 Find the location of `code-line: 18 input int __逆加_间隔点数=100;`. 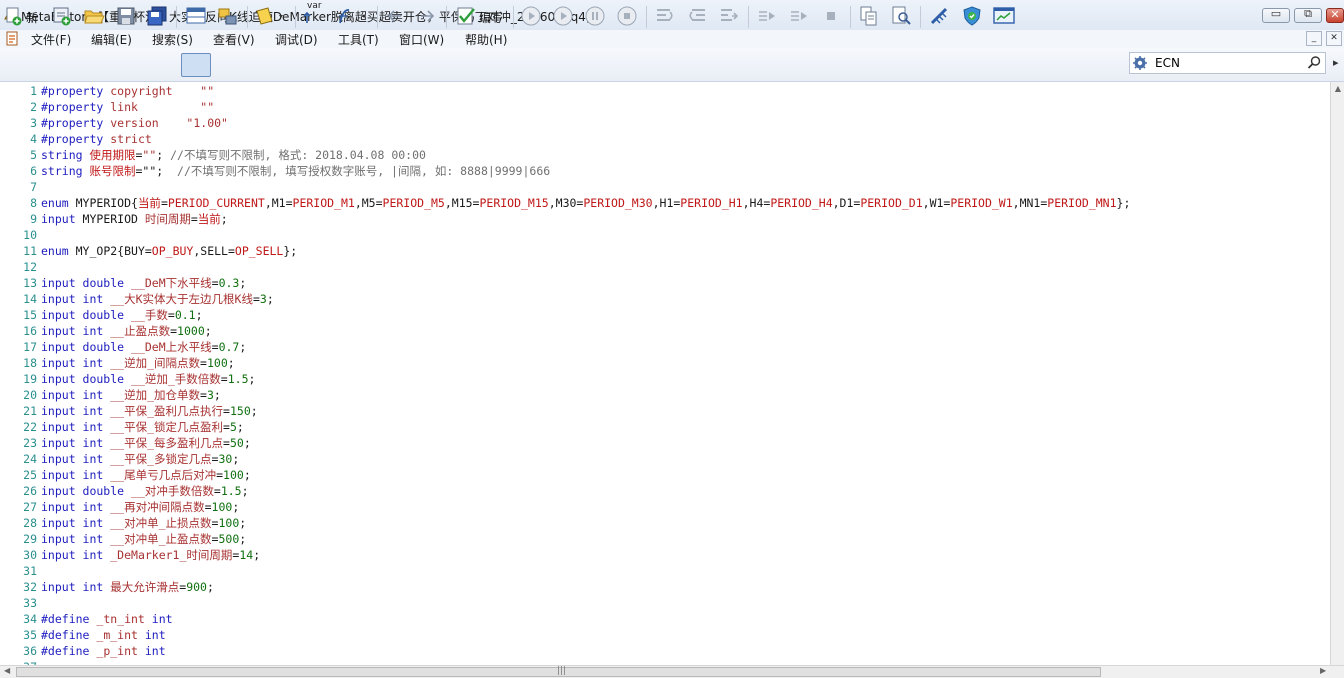

code-line: 18 input int __逆加_间隔点数=100; is located at coordinates (117, 363).